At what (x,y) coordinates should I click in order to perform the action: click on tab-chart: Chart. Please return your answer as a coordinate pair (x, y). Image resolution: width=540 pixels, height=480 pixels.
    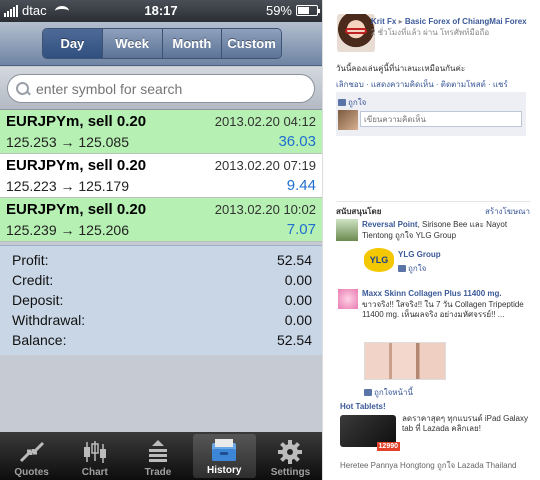
    Looking at the image, I should click on (94, 456).